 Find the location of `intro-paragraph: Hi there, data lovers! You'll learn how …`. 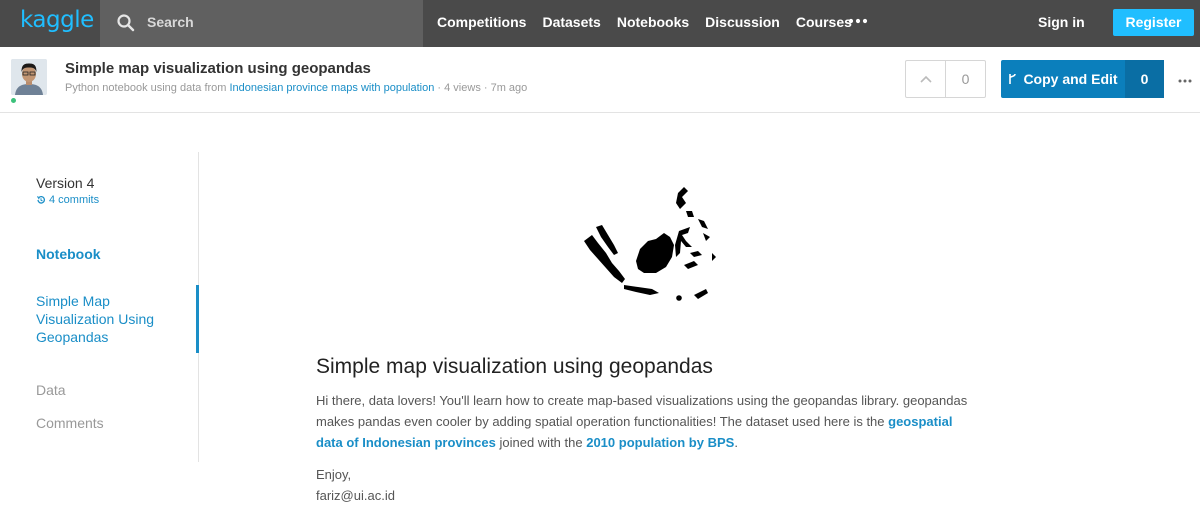

intro-paragraph: Hi there, data lovers! You'll learn how … is located at coordinates (648, 421).